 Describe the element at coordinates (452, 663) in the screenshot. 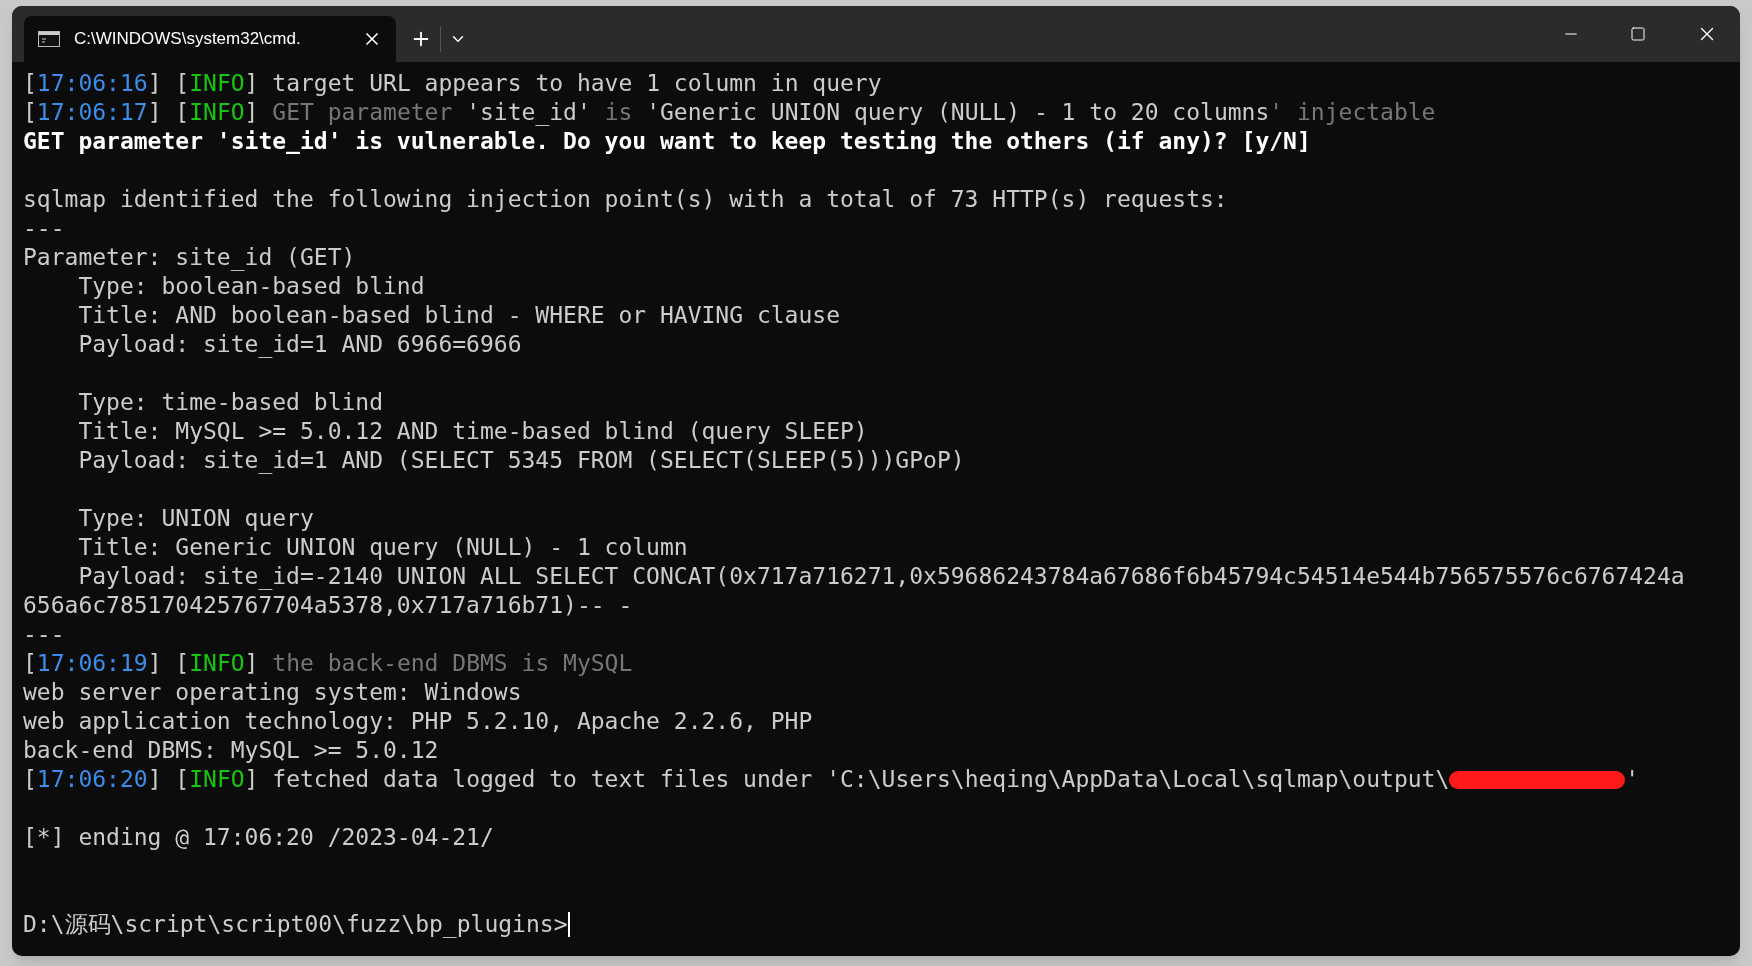

I see `dim-output-text: the back-end DBMS is MySQL` at that location.